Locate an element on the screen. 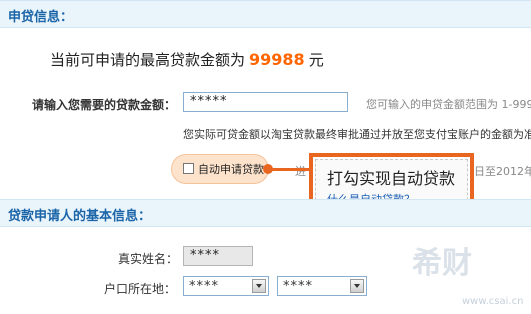 This screenshot has width=531, height=314. max-loan-amount: 99988 is located at coordinates (277, 59).